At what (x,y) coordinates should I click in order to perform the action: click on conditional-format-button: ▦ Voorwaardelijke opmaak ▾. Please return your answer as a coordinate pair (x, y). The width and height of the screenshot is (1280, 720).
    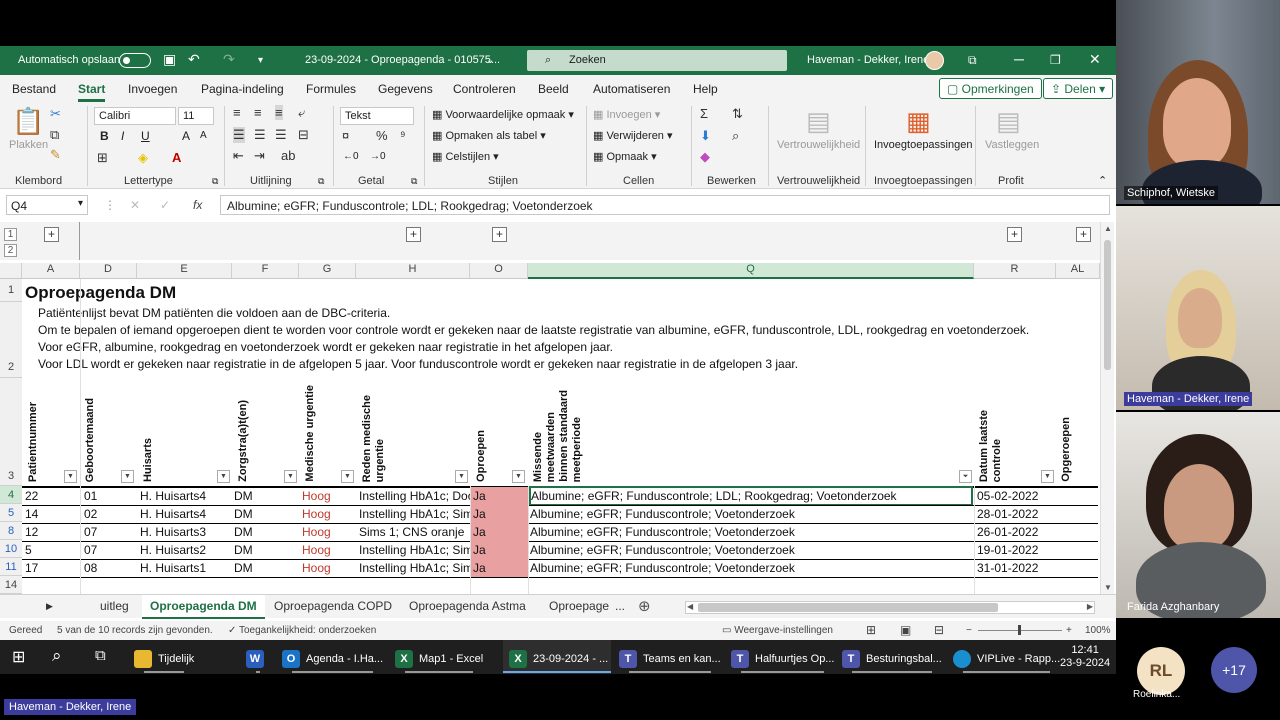
    Looking at the image, I should click on (503, 114).